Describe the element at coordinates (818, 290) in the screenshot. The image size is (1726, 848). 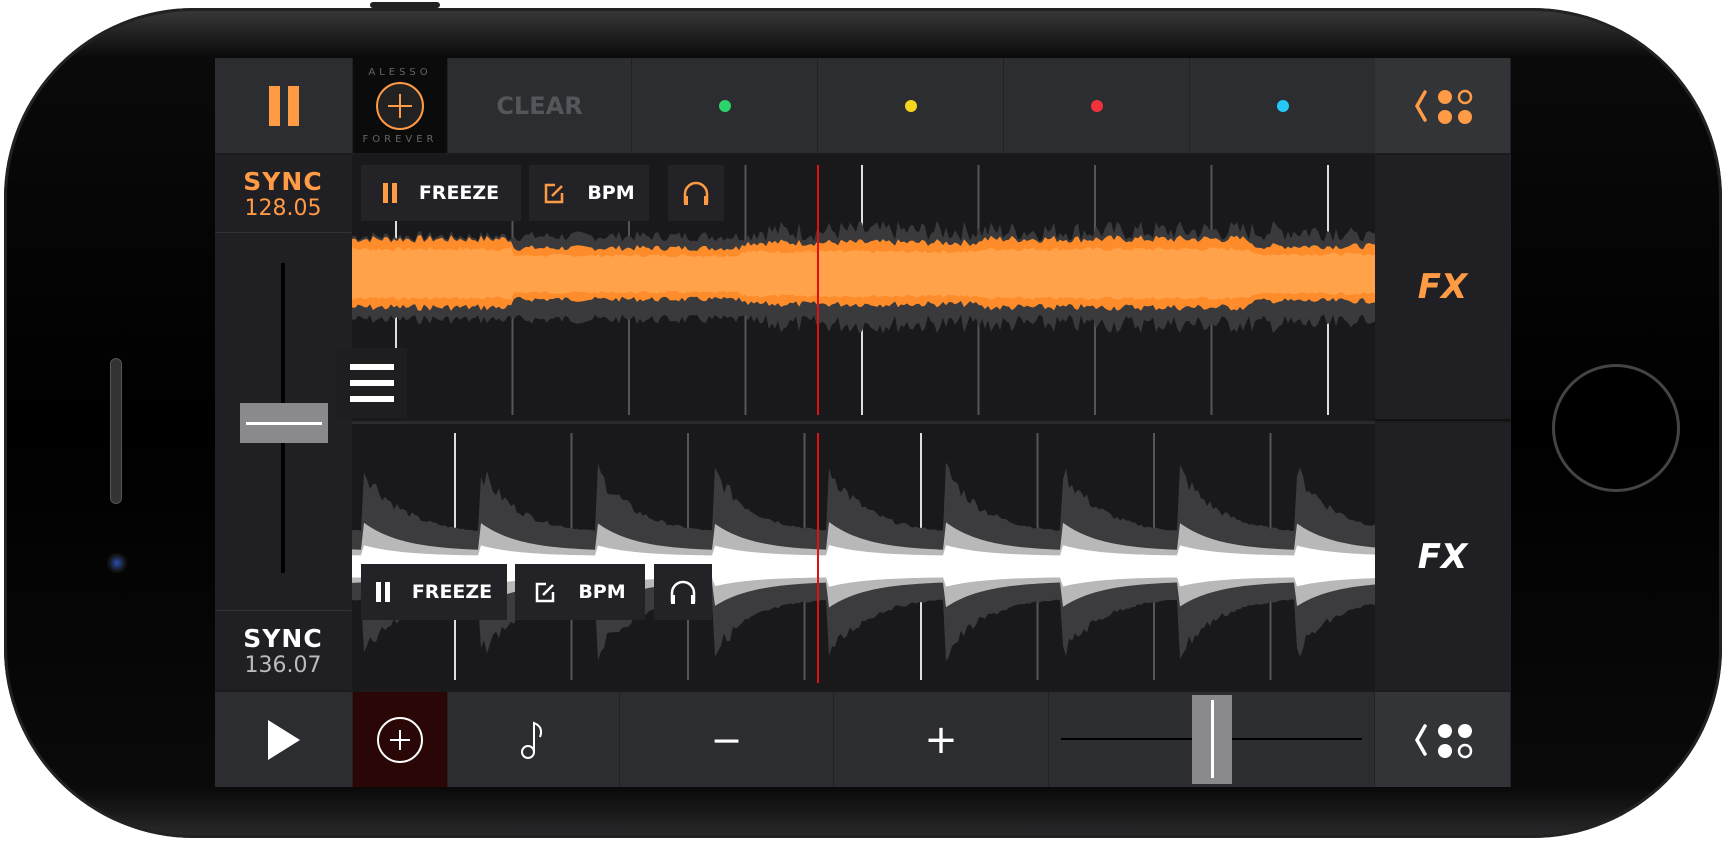
I see `deck1-playhead` at that location.